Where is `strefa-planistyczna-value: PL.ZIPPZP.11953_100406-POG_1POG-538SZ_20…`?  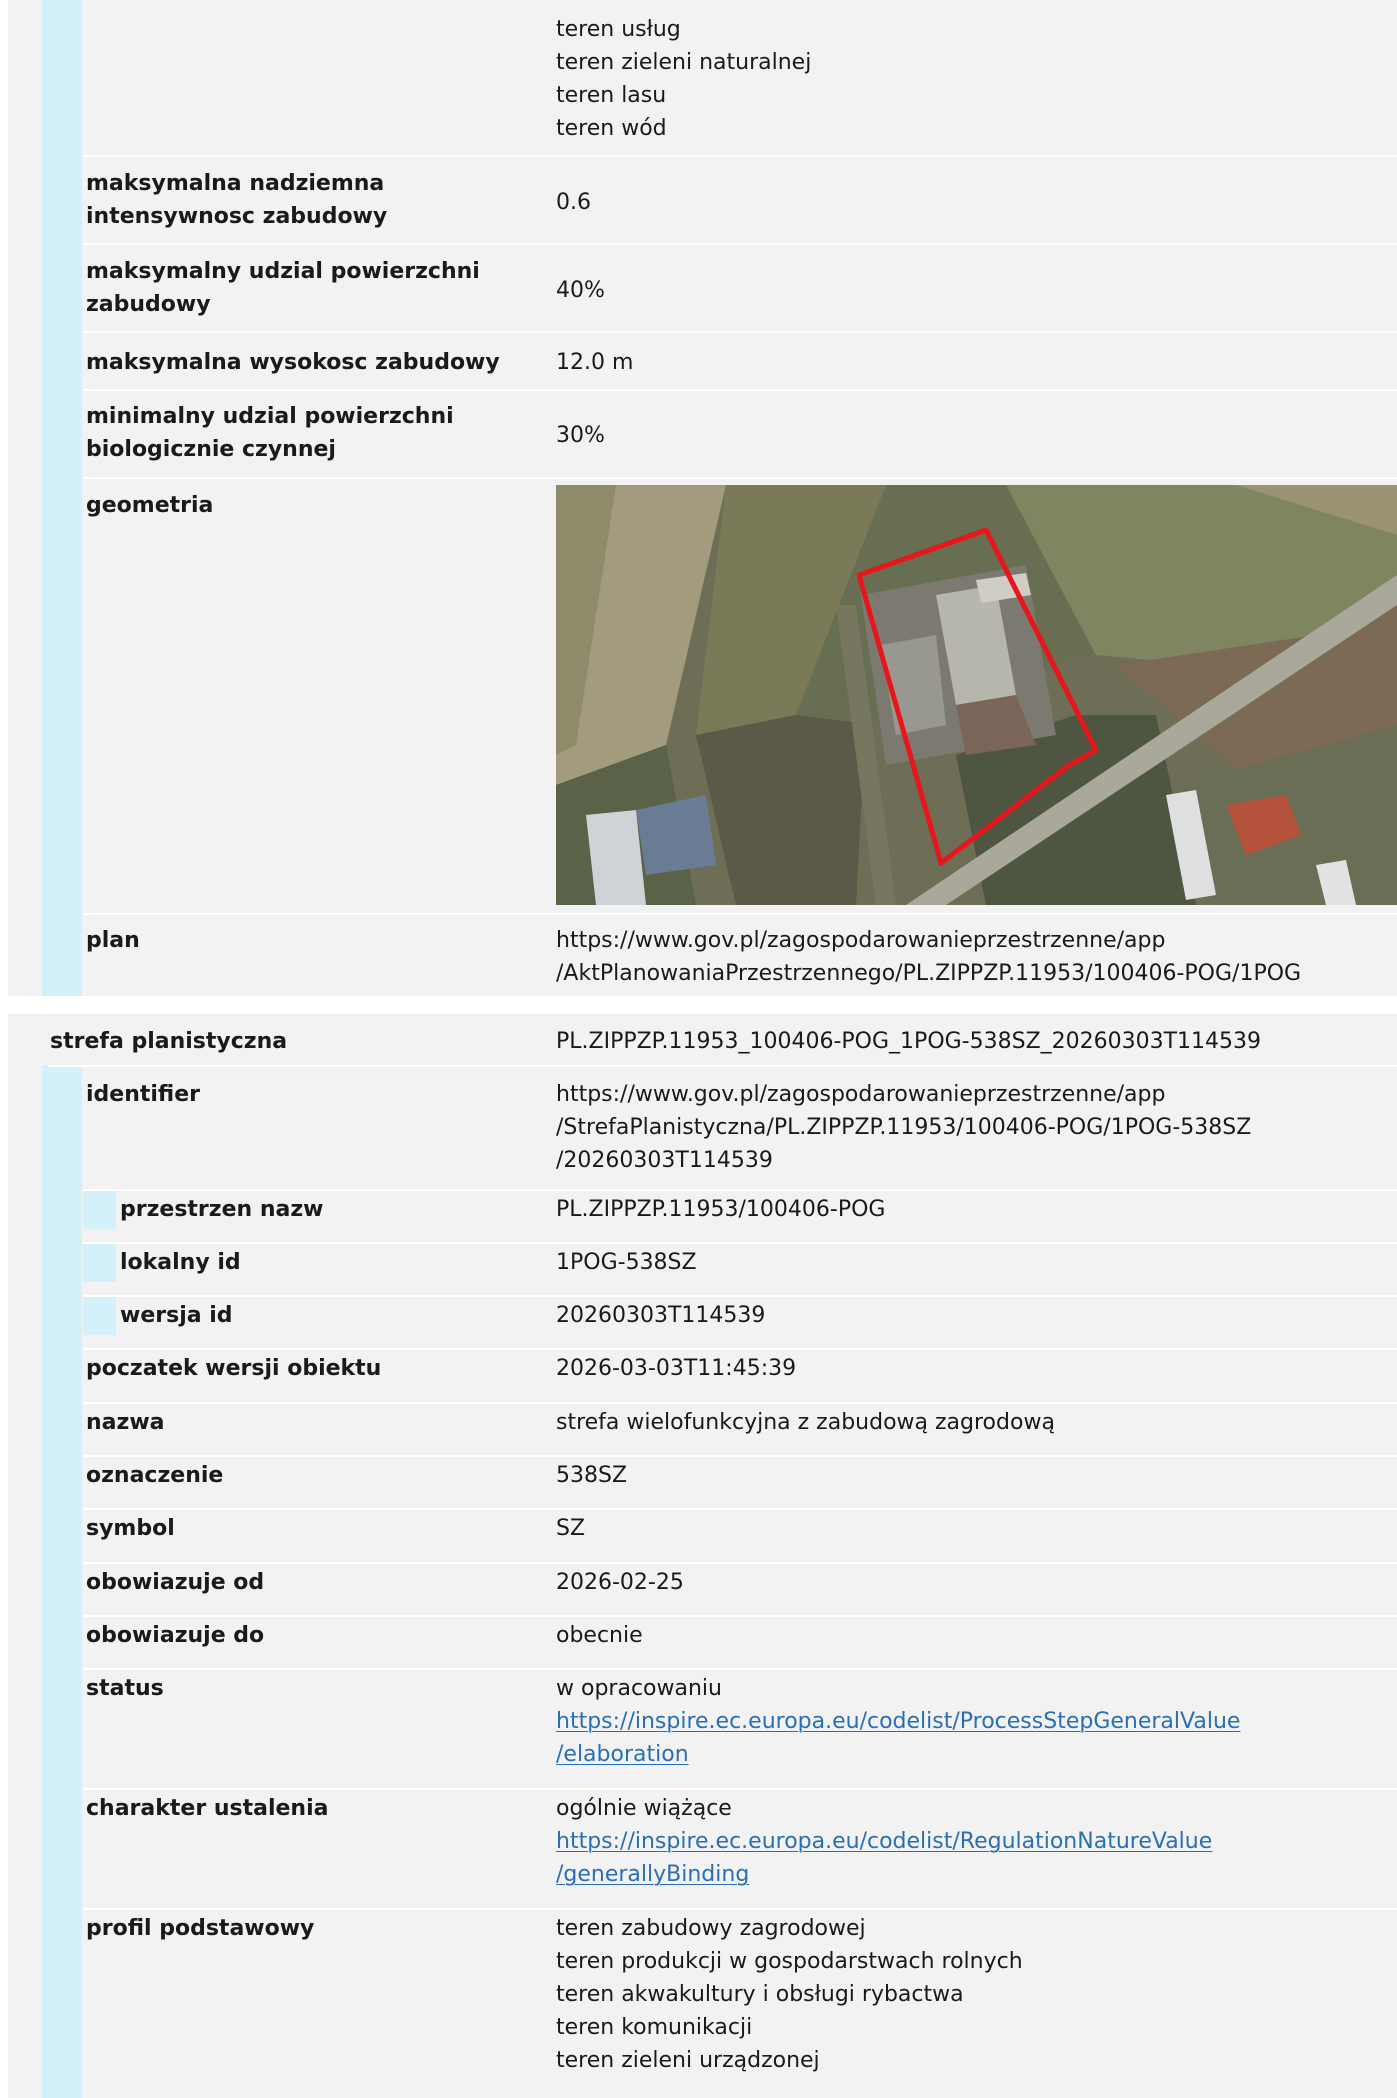
strefa-planistyczna-value: PL.ZIPPZP.11953_100406-POG_1POG-538SZ_20… is located at coordinates (909, 1041).